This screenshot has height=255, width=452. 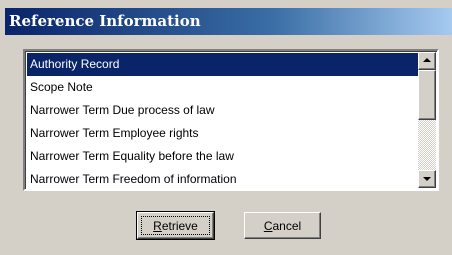 I want to click on retrieve-label: etrieve, so click(x=179, y=225).